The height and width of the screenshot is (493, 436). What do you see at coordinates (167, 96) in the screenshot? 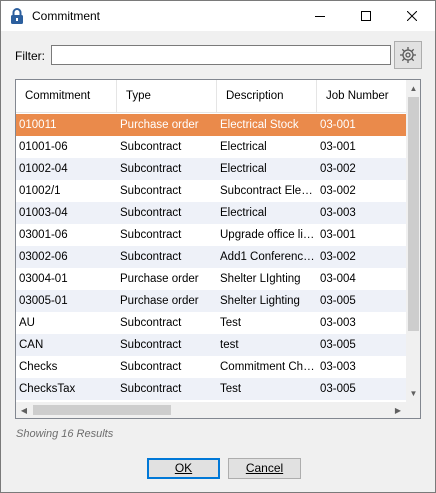
I see `column-header-type: Type` at bounding box center [167, 96].